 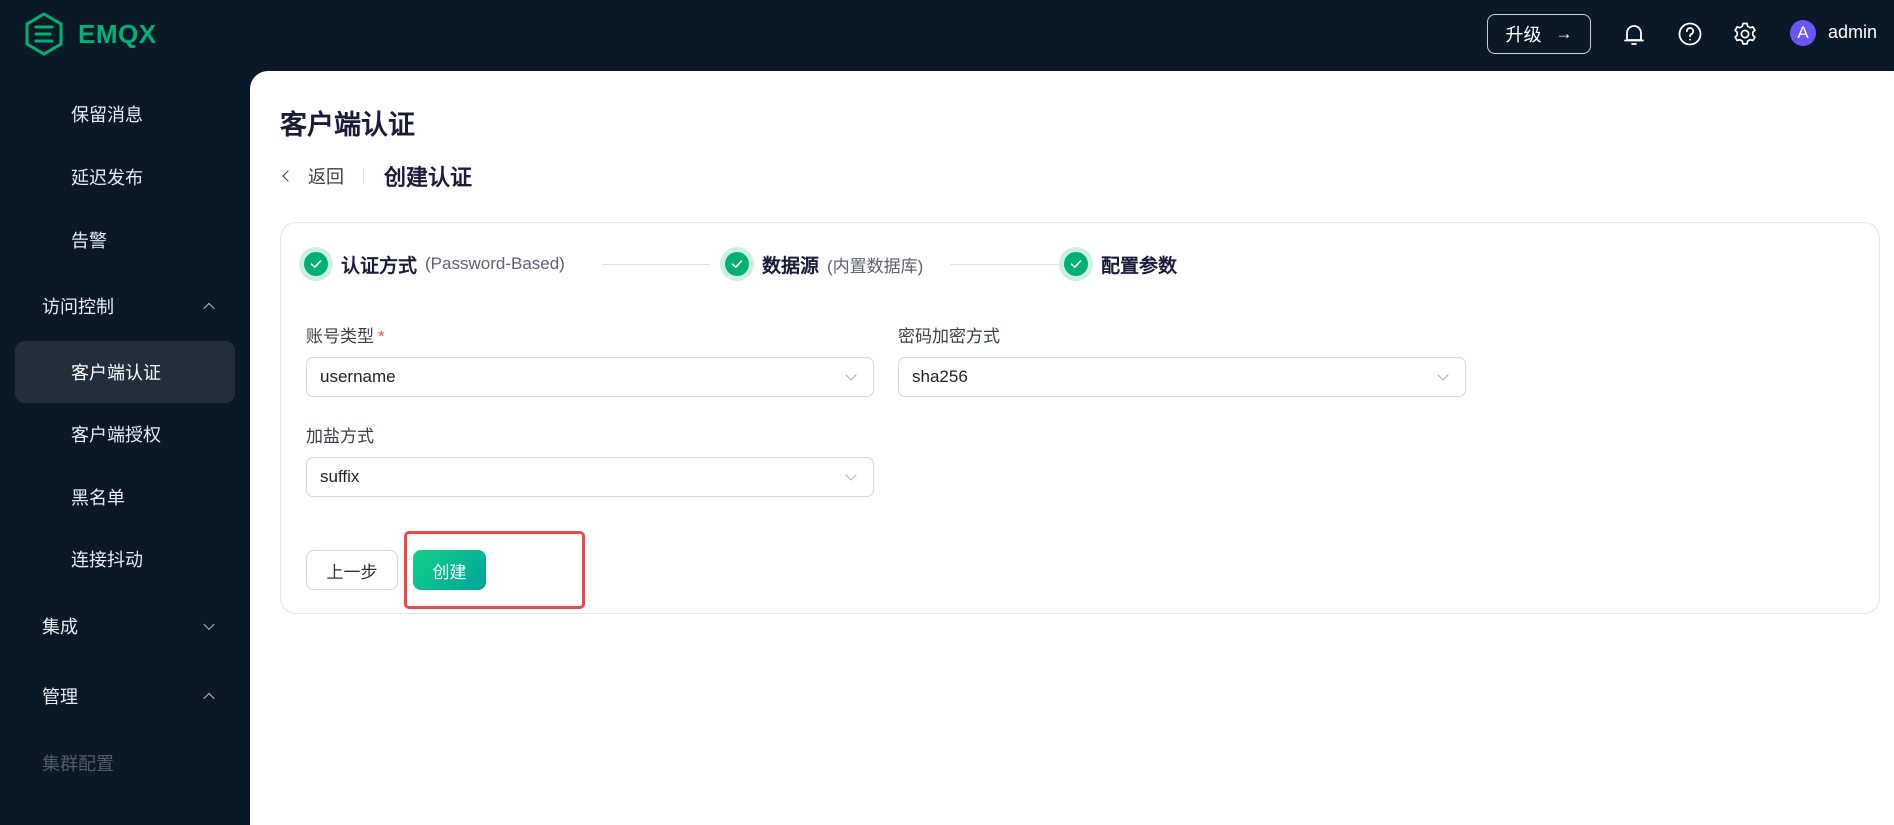 What do you see at coordinates (125, 626) in the screenshot?
I see `sidebar-group-integration: 集成` at bounding box center [125, 626].